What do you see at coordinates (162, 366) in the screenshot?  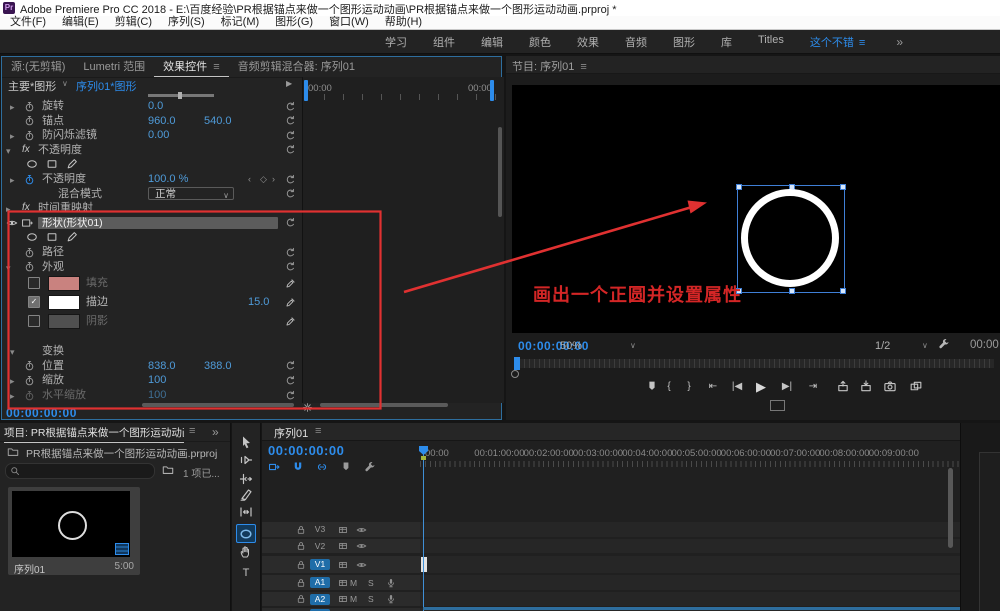 I see `property-value: 838.0` at bounding box center [162, 366].